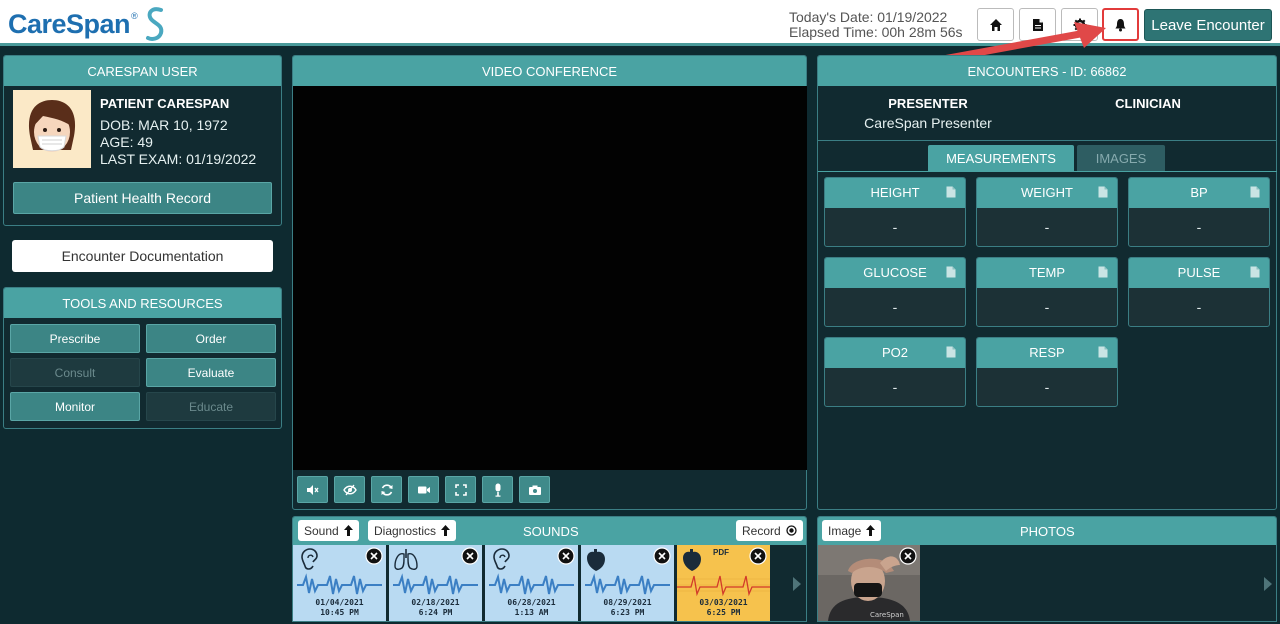 The width and height of the screenshot is (1280, 624). Describe the element at coordinates (165, 103) in the screenshot. I see `patient-name: PATIENT CARESPAN` at that location.